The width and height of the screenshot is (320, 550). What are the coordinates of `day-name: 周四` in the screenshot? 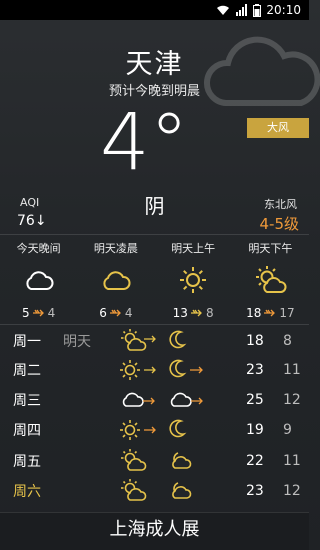 It's located at (27, 431).